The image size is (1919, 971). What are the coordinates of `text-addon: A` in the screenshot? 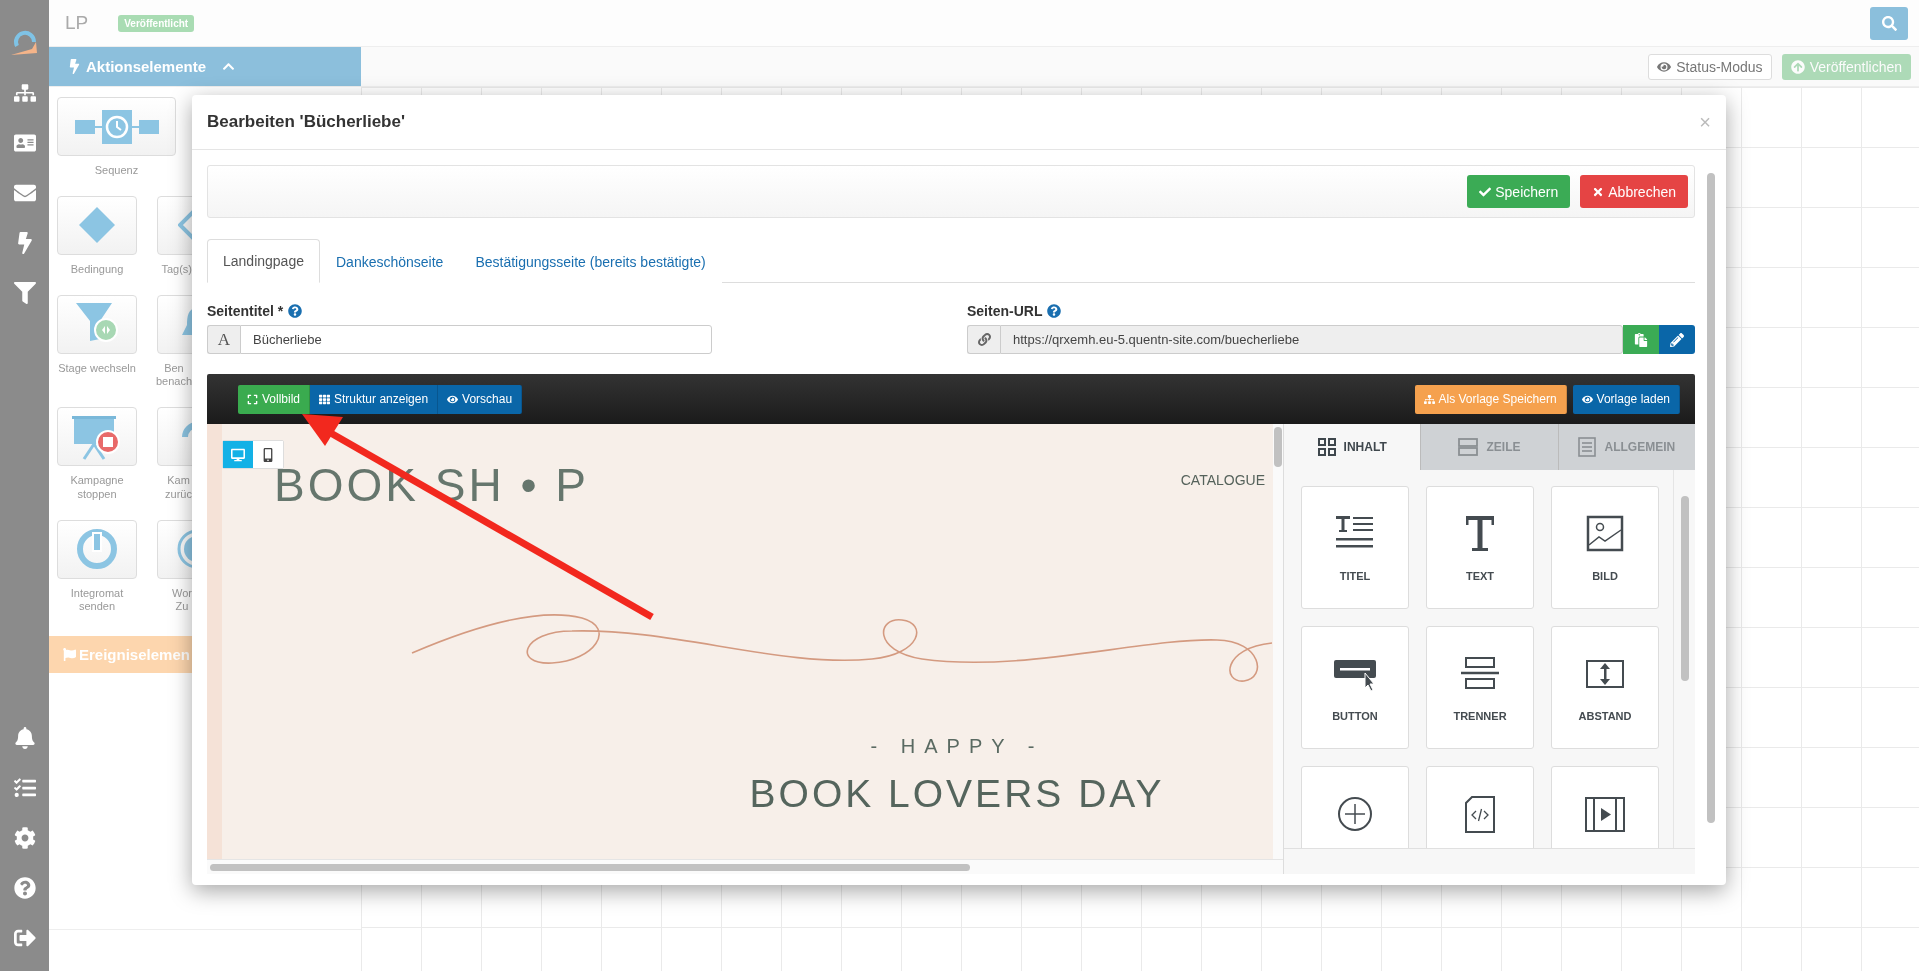 It's located at (223, 339).